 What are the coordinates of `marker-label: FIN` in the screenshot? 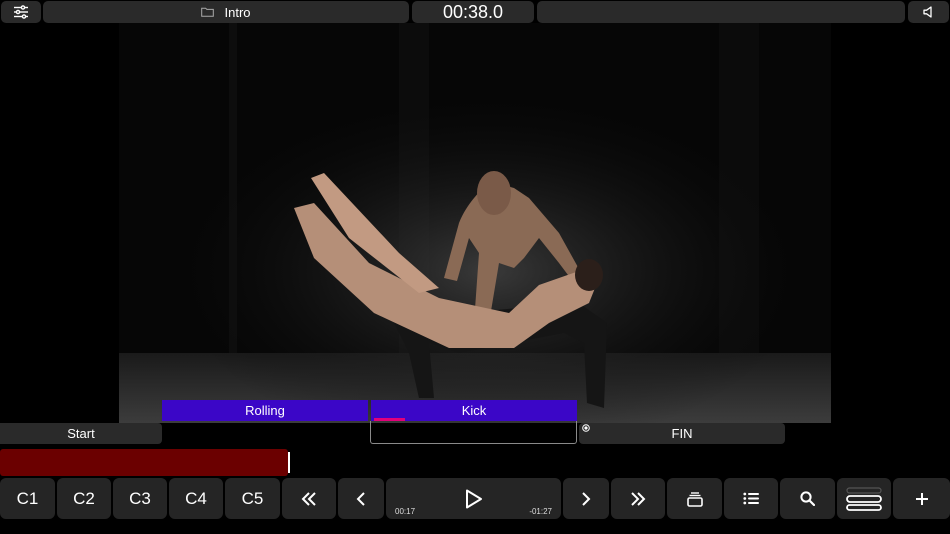 It's located at (682, 433).